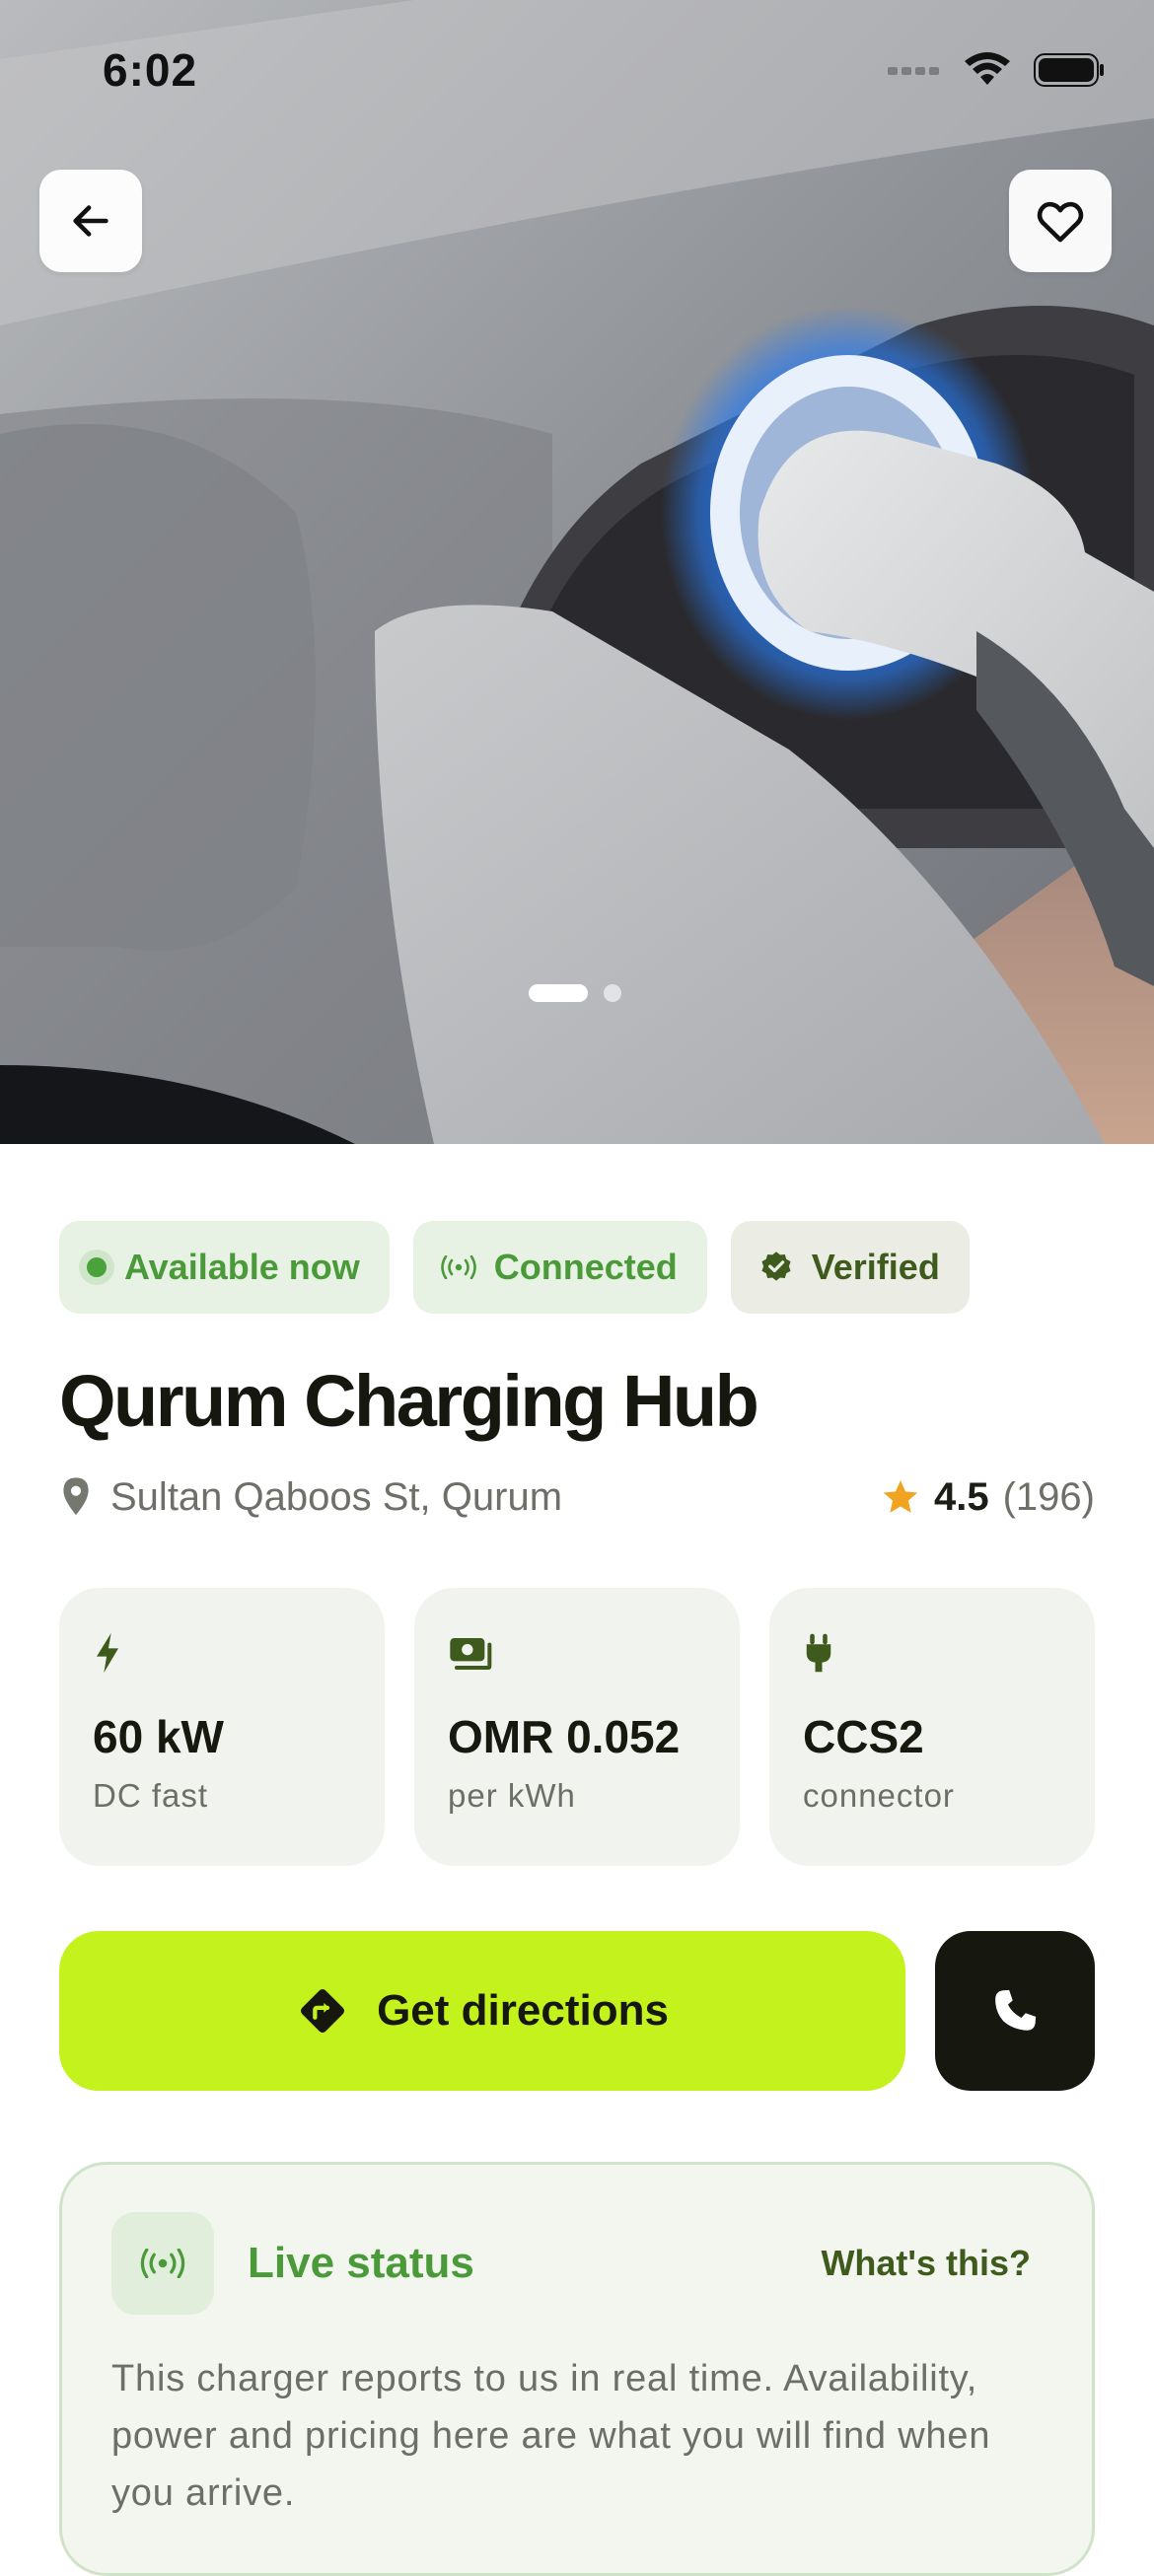 The image size is (1154, 2576). I want to click on status-time: 6:02, so click(151, 70).